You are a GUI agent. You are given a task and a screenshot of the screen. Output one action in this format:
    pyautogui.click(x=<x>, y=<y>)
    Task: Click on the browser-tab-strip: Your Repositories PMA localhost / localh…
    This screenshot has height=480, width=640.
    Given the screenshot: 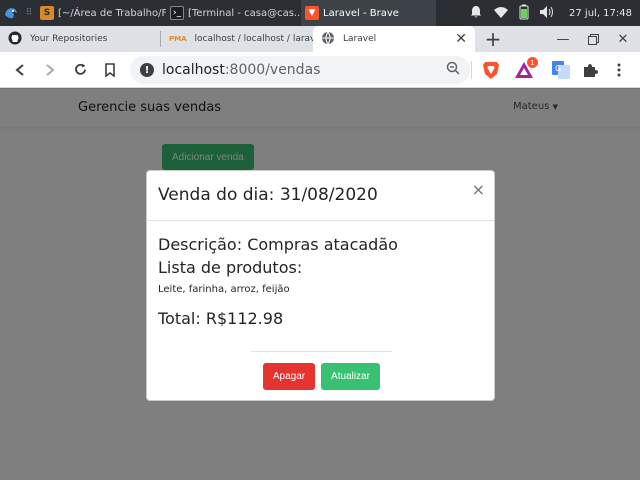 What is the action you would take?
    pyautogui.click(x=320, y=39)
    